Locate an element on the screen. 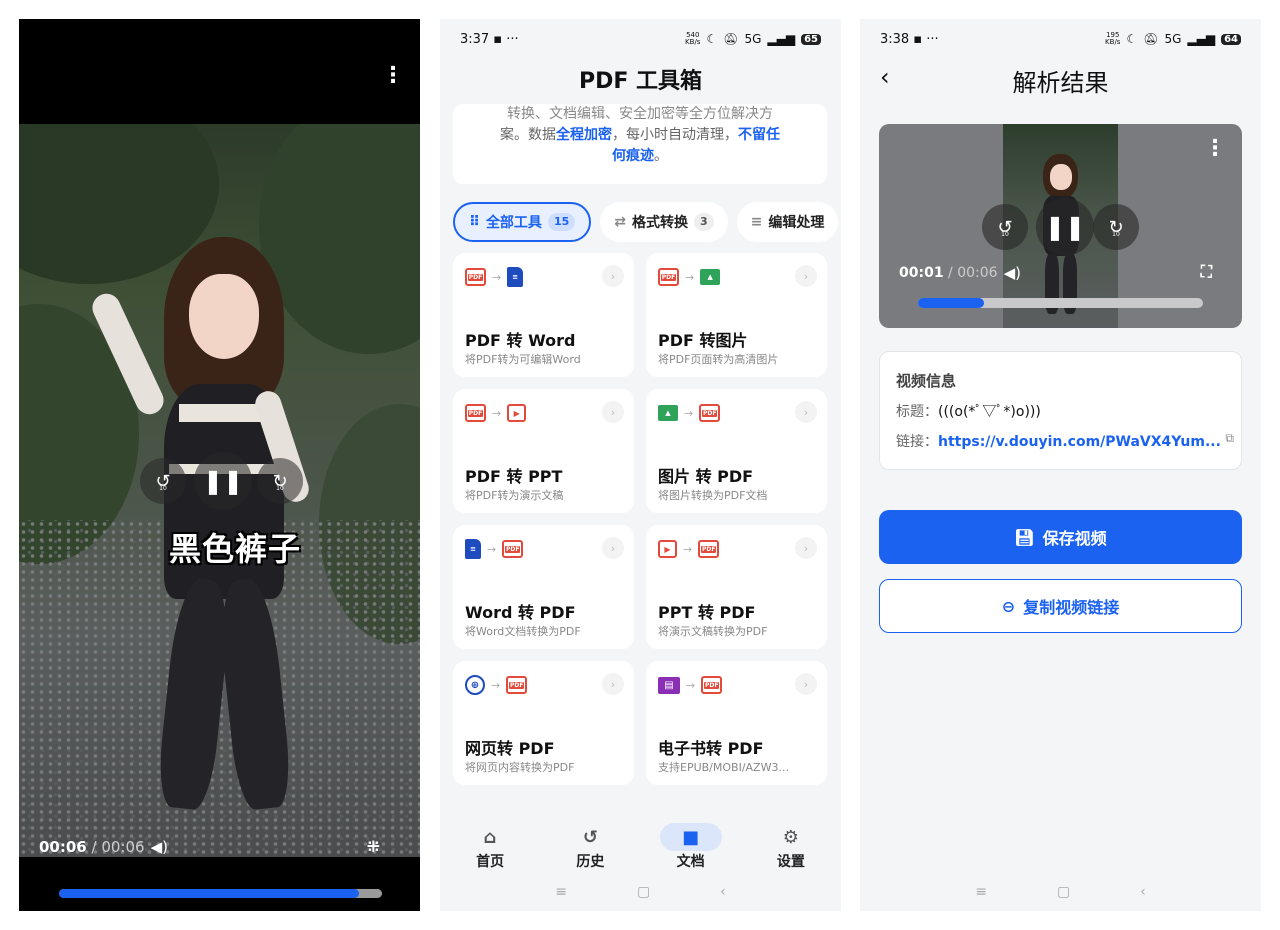  globe-icon: ⊕ is located at coordinates (475, 685).